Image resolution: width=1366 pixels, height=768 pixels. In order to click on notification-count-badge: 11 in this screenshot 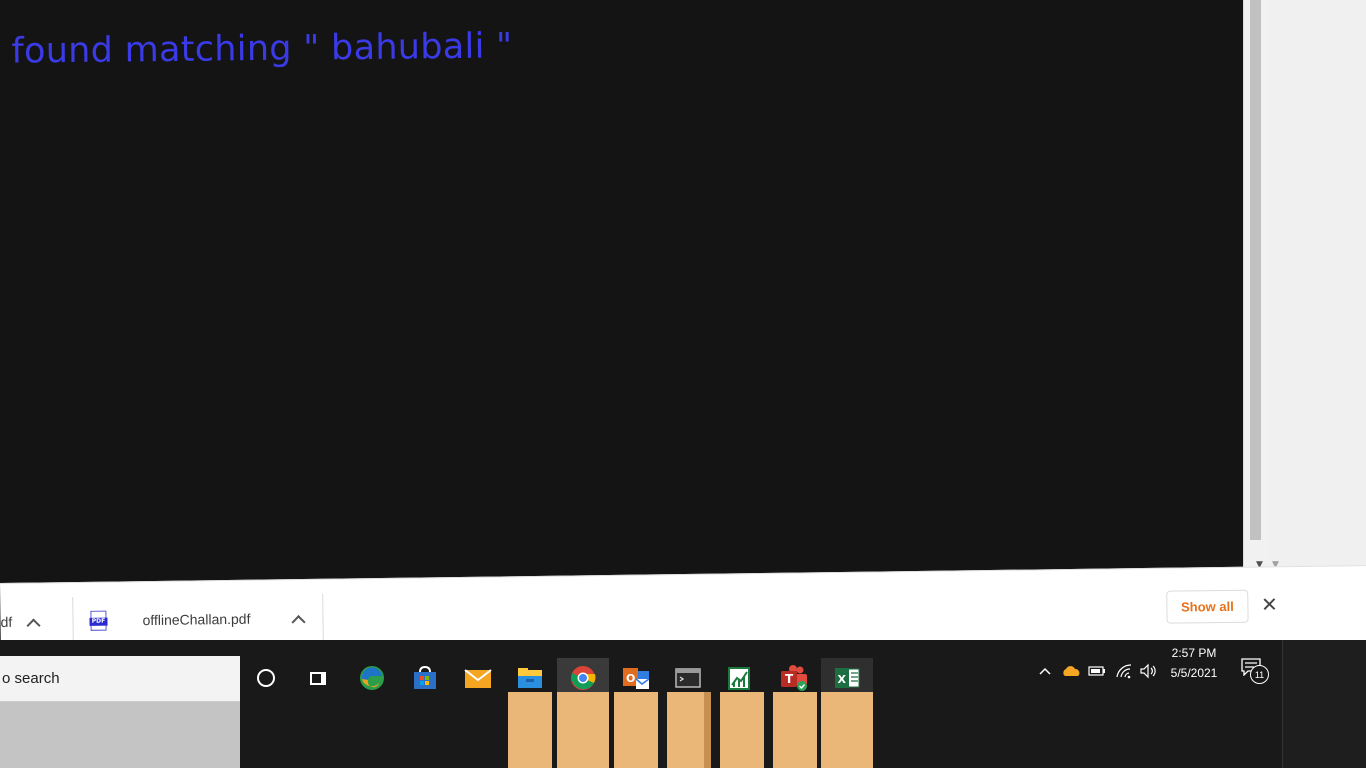, I will do `click(1259, 674)`.